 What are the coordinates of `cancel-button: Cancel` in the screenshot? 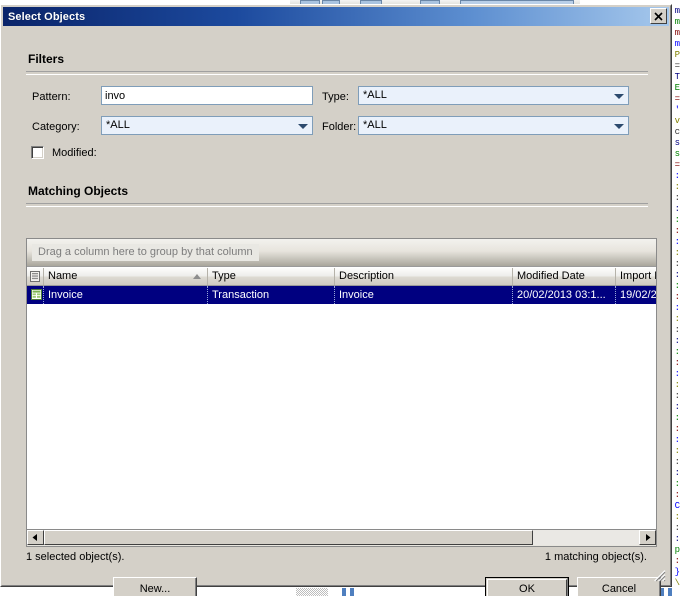 It's located at (619, 586).